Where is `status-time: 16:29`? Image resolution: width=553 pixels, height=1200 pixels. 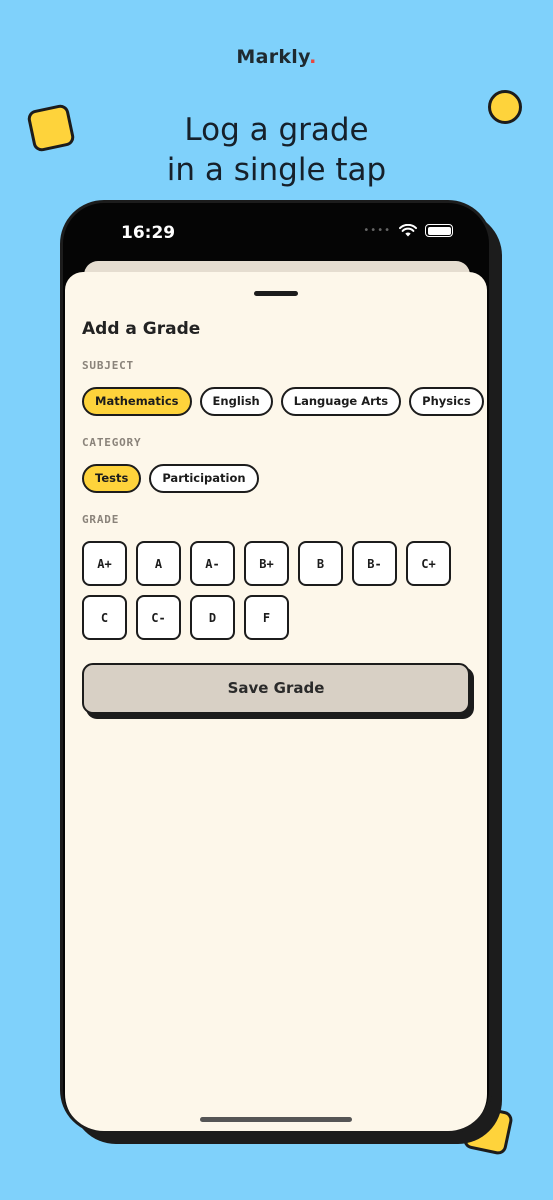
status-time: 16:29 is located at coordinates (148, 233).